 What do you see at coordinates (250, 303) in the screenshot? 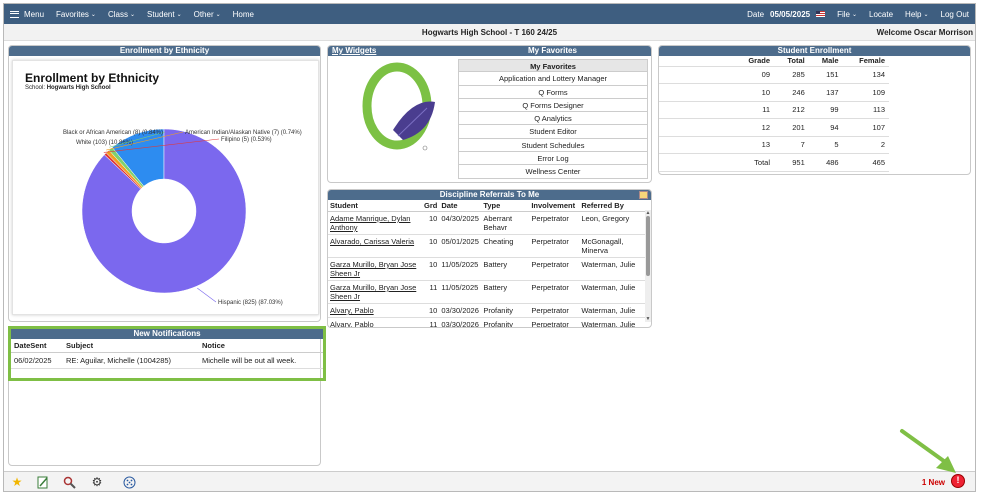
I see `slice-label: Hispanic (825) (87.03%)` at bounding box center [250, 303].